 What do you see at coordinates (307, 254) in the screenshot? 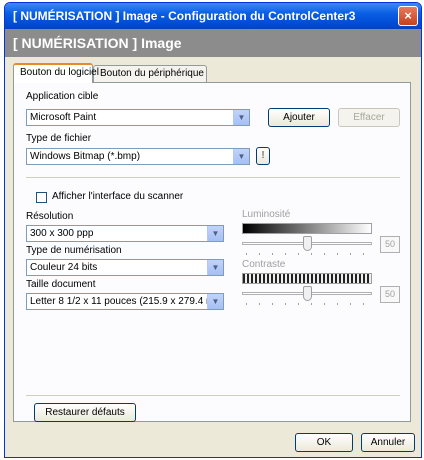
I see `brightness-ticks` at bounding box center [307, 254].